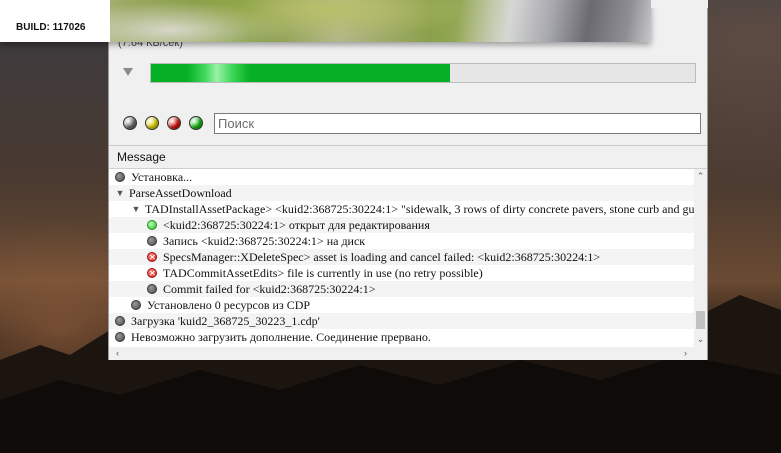 This screenshot has height=453, width=781. What do you see at coordinates (700, 176) in the screenshot?
I see `scroll-up-icon: ⌃` at bounding box center [700, 176].